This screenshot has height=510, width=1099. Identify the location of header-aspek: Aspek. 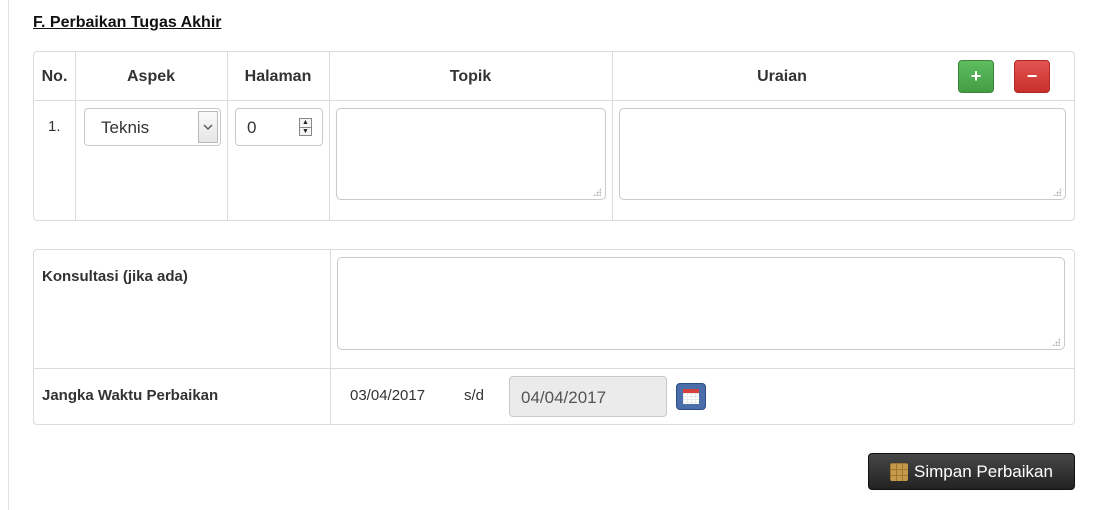
(151, 76).